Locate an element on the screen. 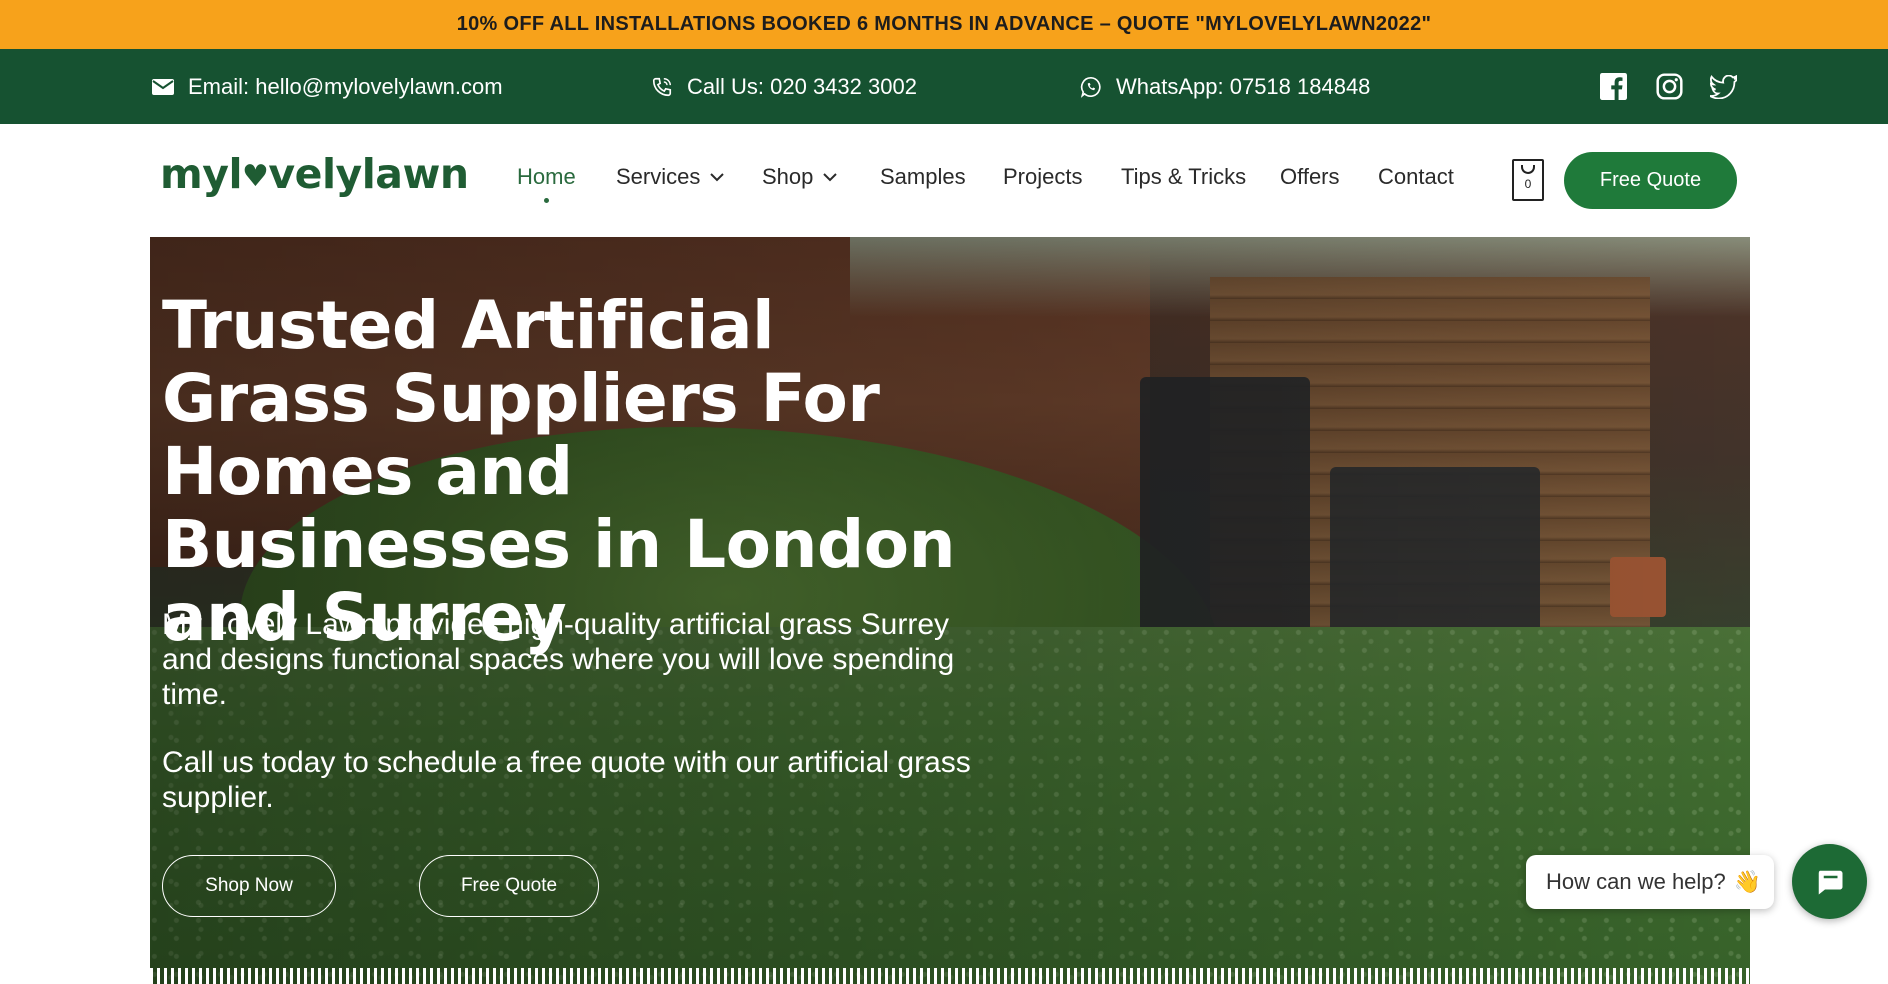 Image resolution: width=1888 pixels, height=984 pixels. nav-contact: Contact is located at coordinates (1416, 177).